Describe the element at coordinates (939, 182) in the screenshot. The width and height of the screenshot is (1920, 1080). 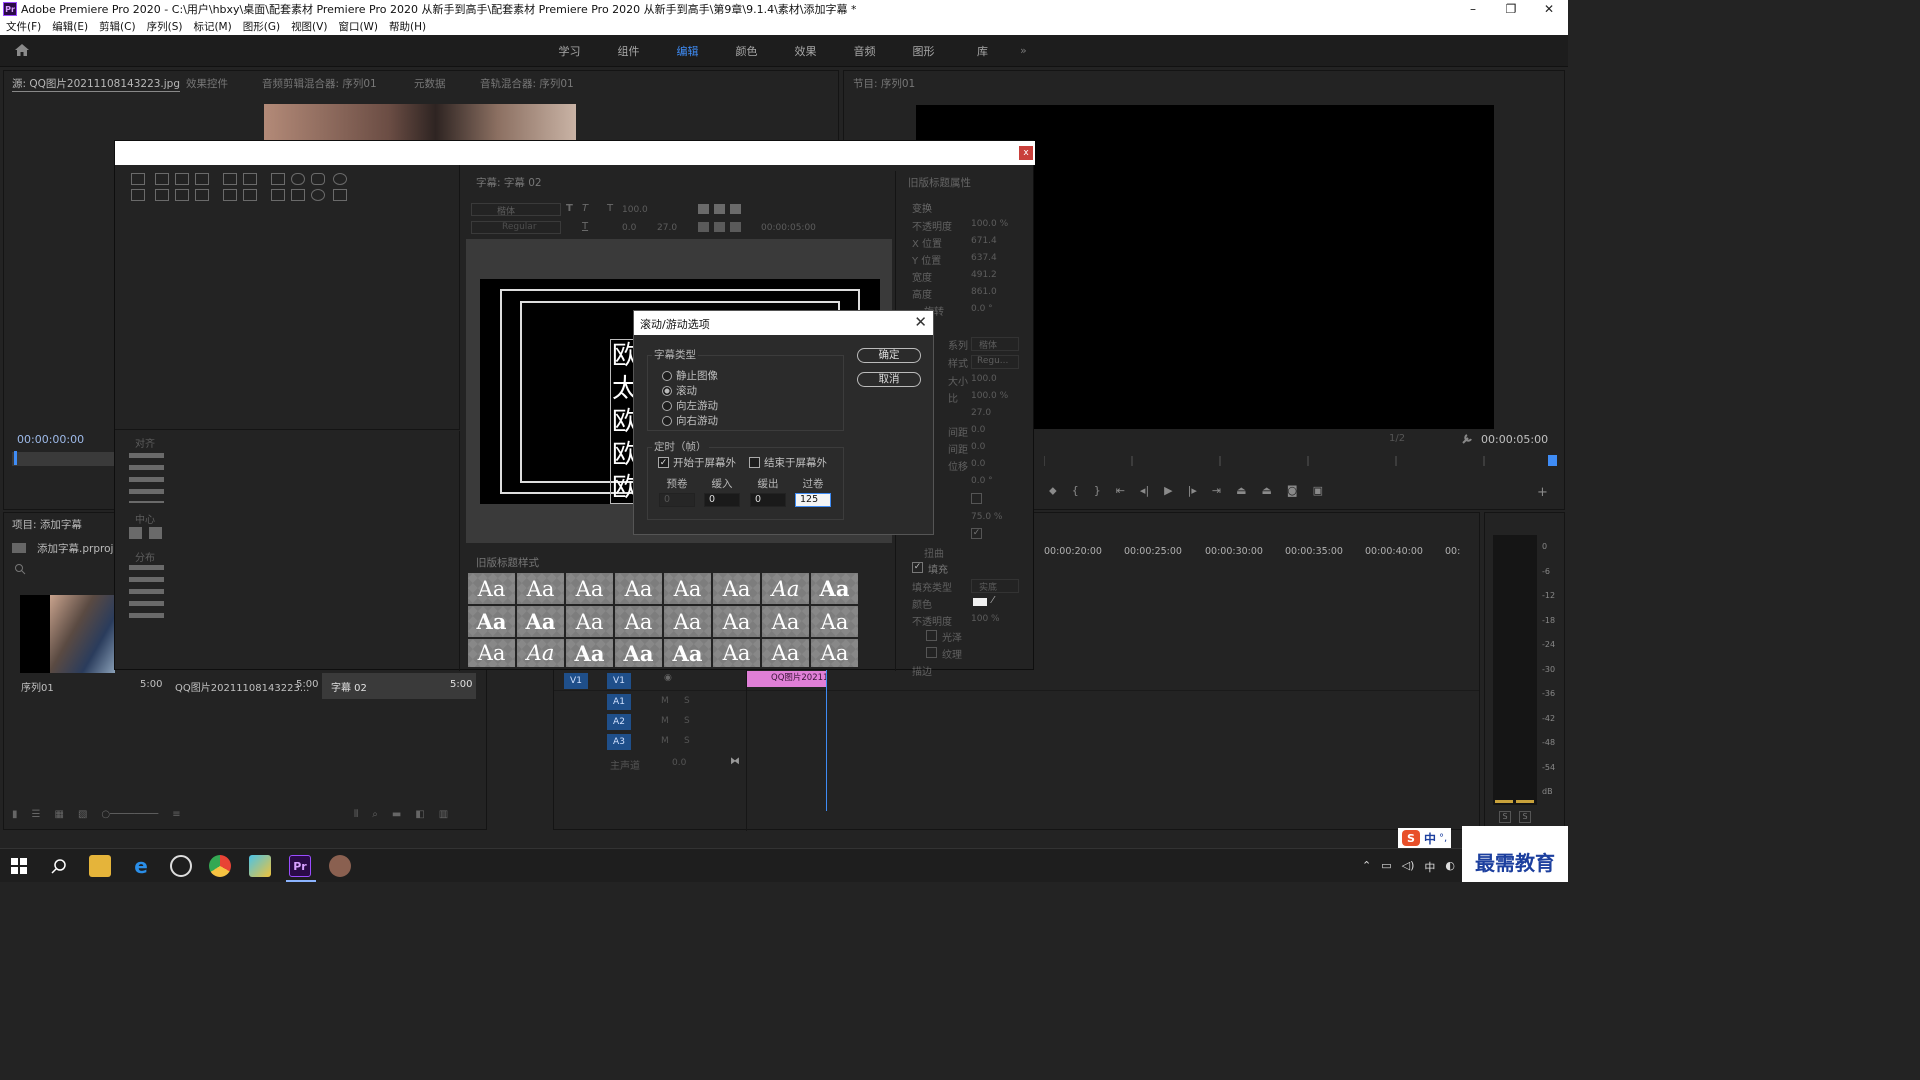
I see `properties-tab: 旧版标题属性` at that location.